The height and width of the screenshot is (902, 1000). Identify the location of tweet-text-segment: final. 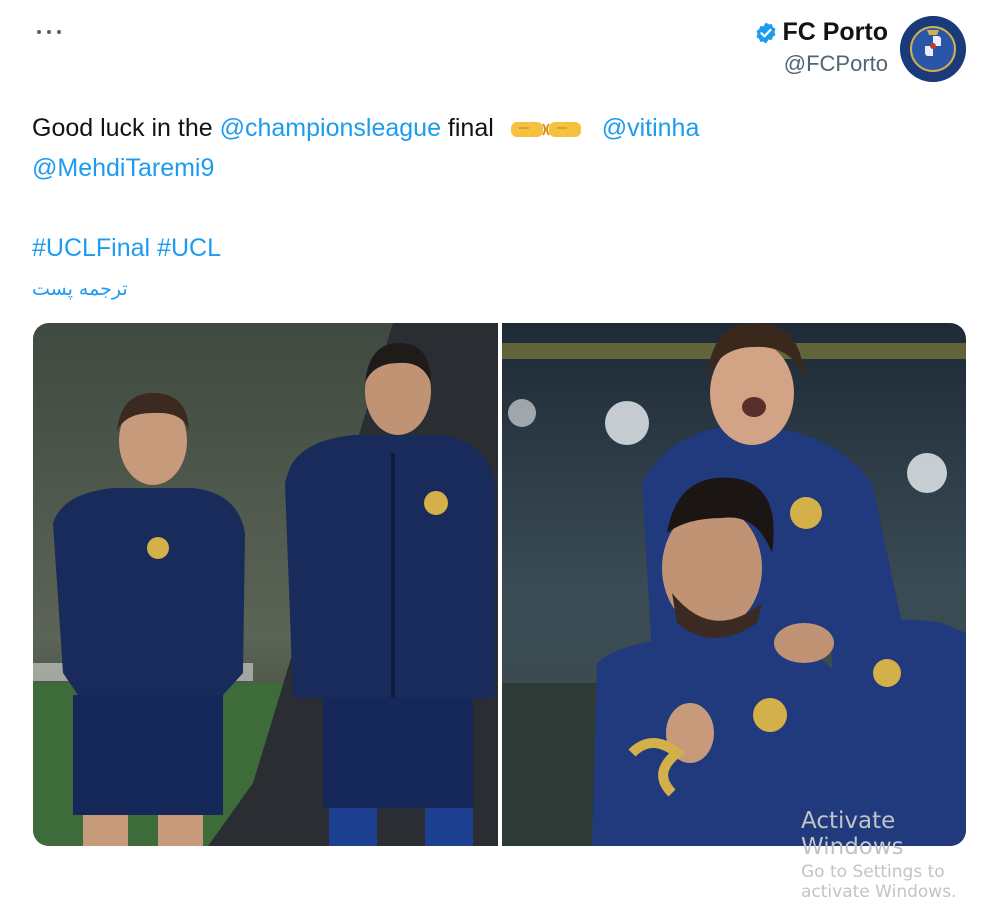
(467, 128).